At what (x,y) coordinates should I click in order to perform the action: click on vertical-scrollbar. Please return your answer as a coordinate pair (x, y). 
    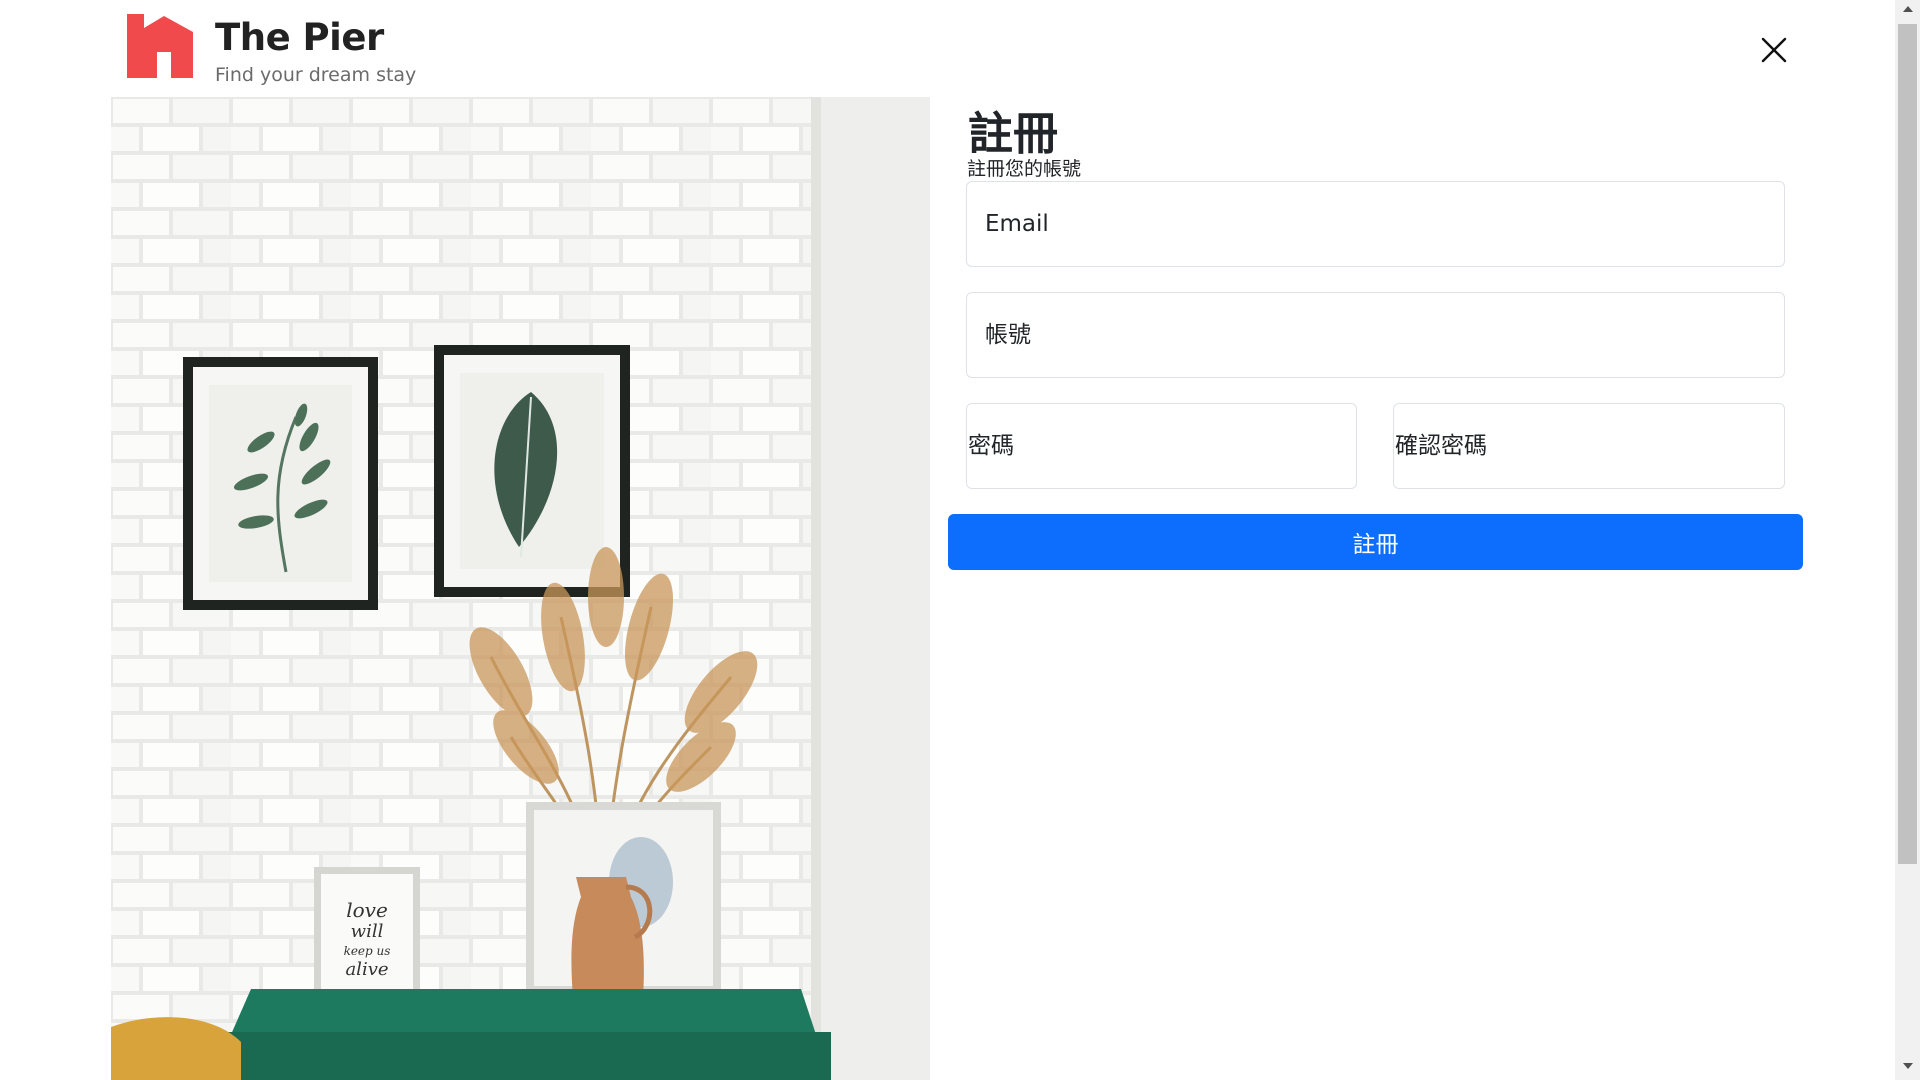
    Looking at the image, I should click on (1907, 540).